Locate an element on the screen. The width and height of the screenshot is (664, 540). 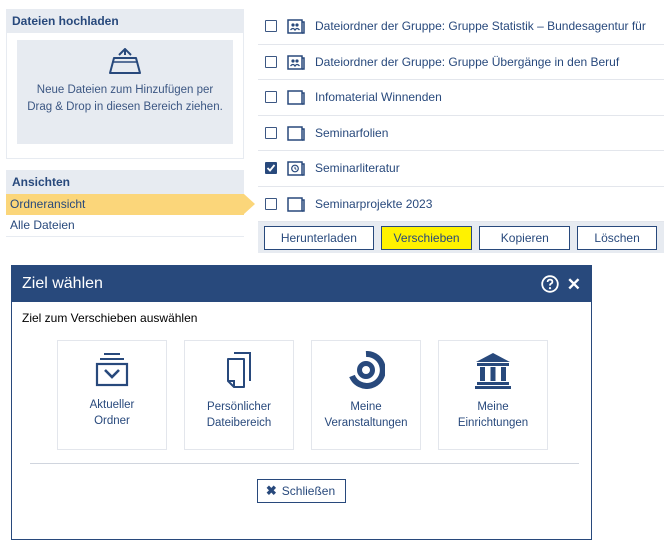
close-button: ✖ Schließen is located at coordinates (301, 491).